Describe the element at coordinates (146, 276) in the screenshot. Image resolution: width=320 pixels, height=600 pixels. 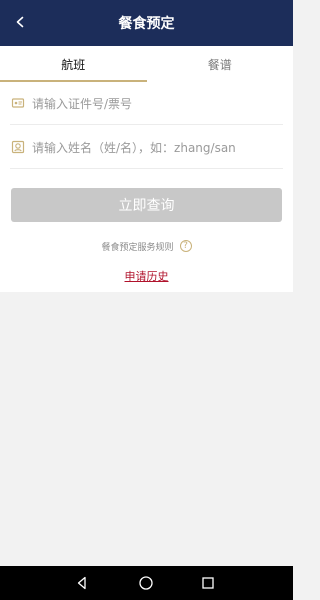
I see `application-history-link: 申请历史` at that location.